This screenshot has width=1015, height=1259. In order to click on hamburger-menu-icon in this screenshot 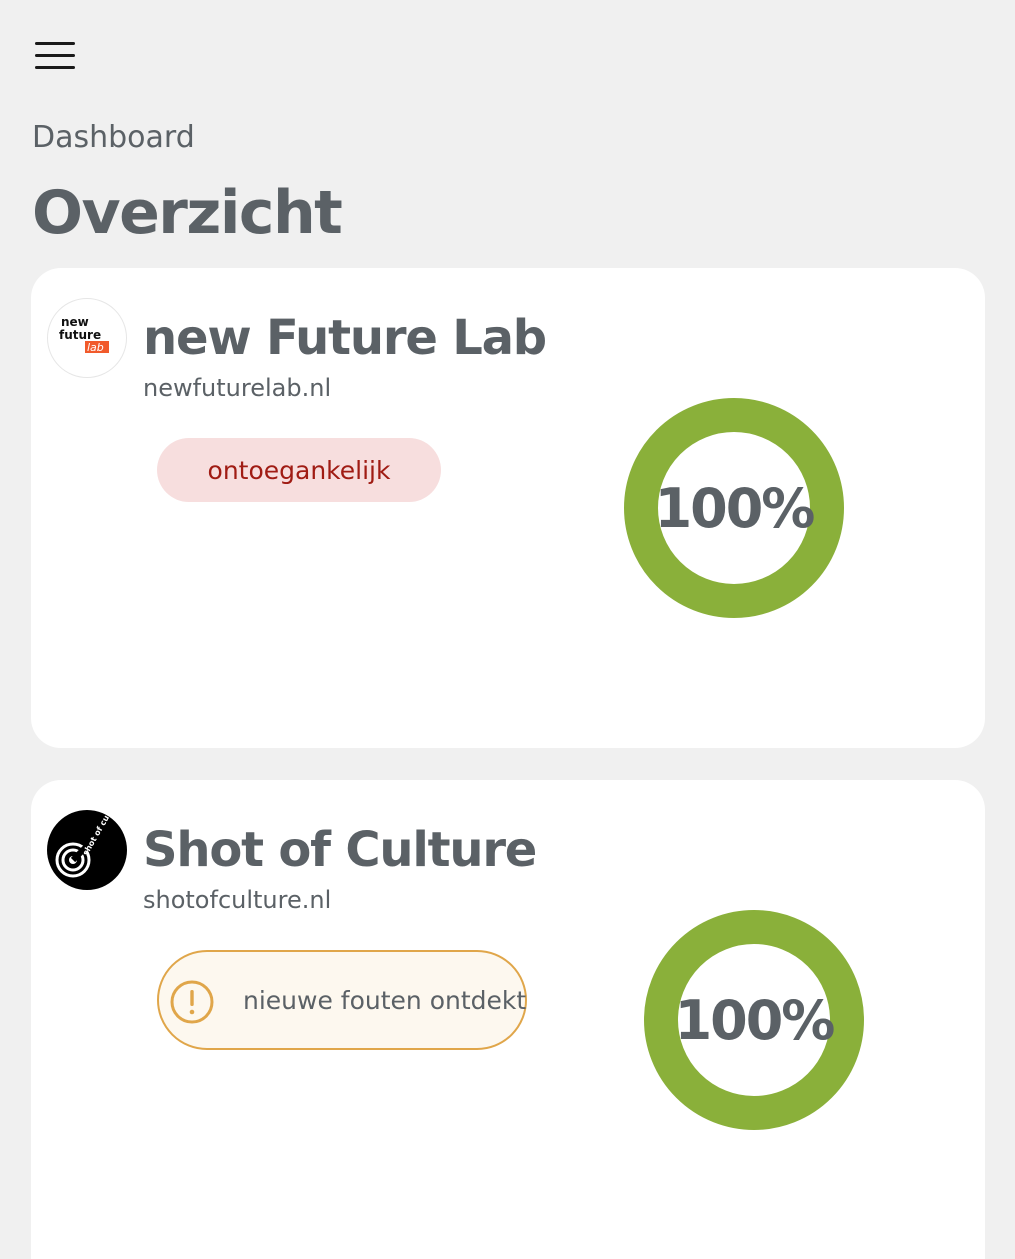, I will do `click(55, 56)`.